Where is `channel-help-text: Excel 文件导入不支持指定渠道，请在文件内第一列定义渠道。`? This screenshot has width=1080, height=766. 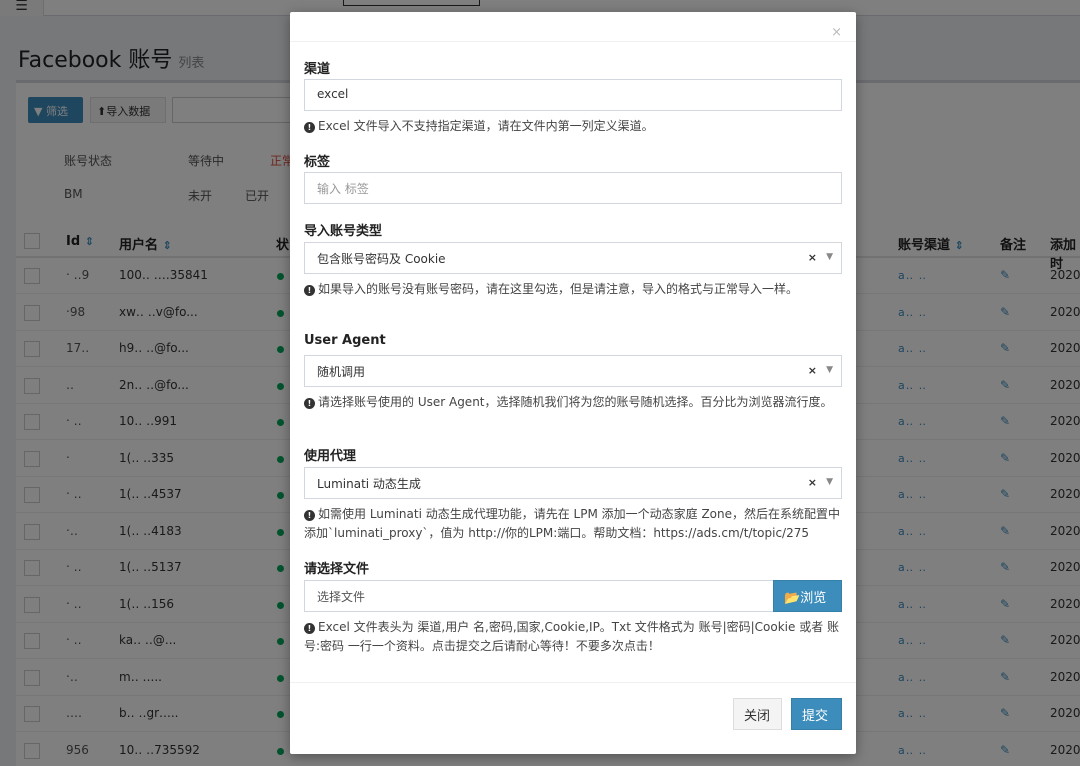 channel-help-text: Excel 文件导入不支持指定渠道，请在文件内第一列定义渠道。 is located at coordinates (486, 126).